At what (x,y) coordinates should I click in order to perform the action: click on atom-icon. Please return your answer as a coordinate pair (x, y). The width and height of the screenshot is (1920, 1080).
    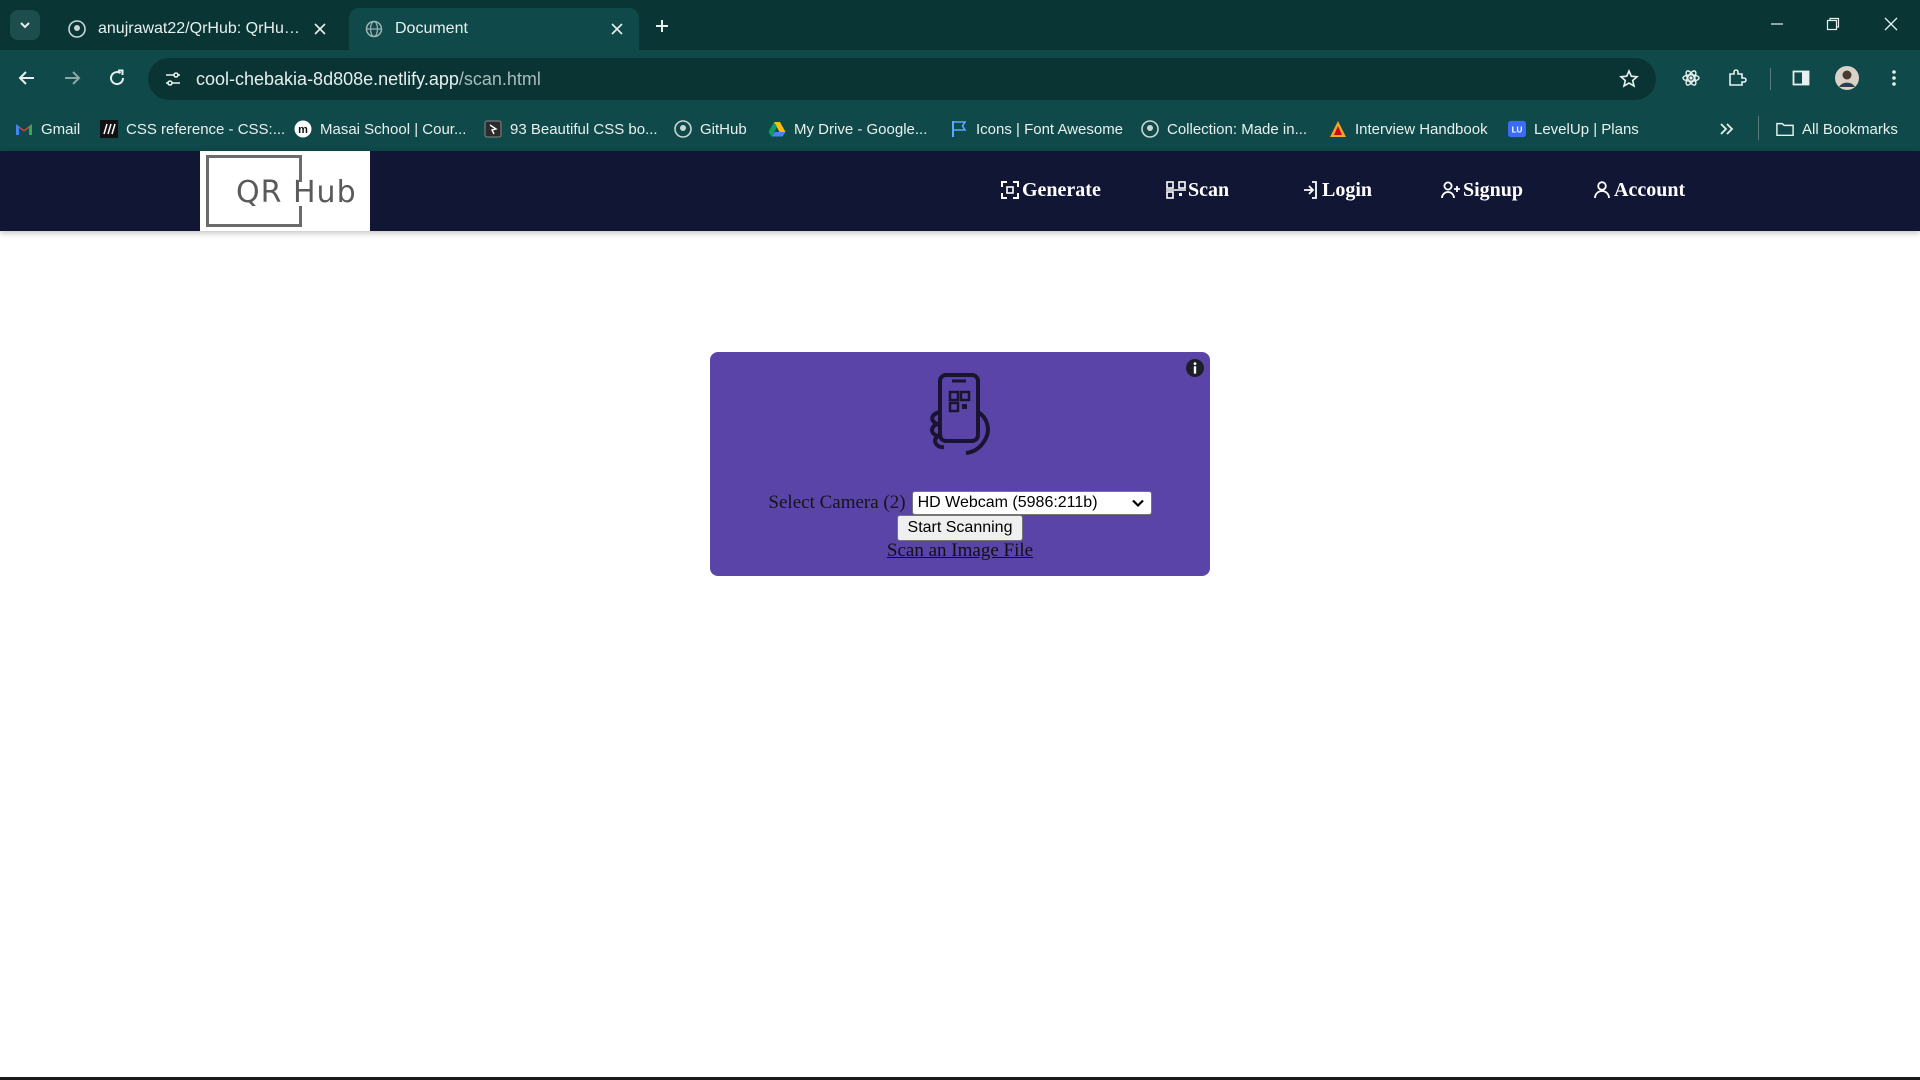
    Looking at the image, I should click on (1691, 78).